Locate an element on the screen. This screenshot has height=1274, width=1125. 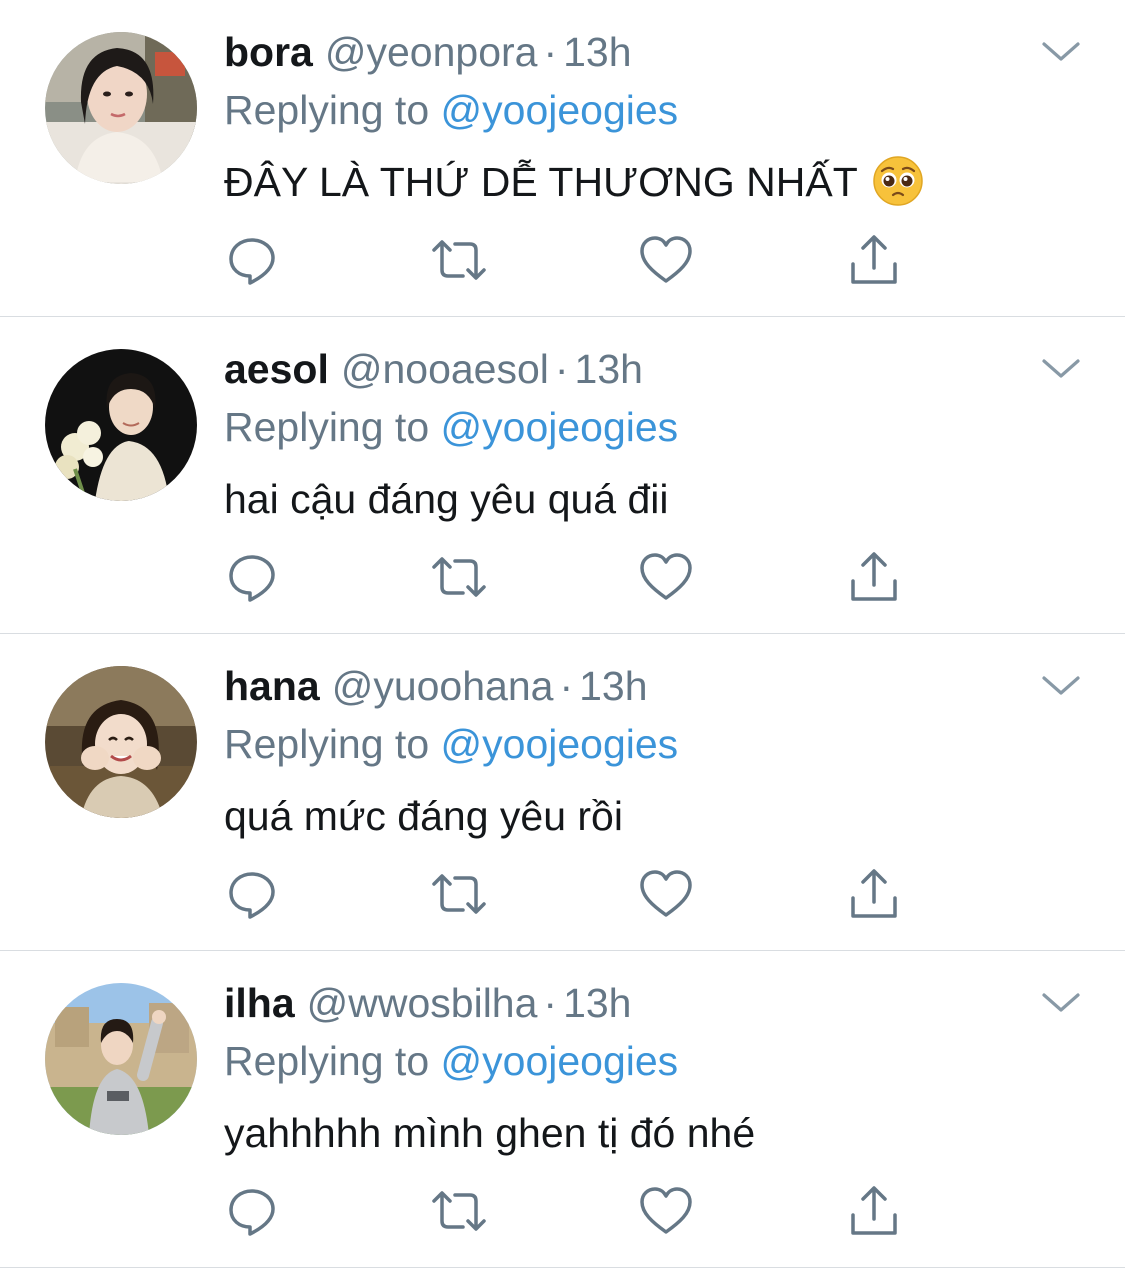
tweet-text-content: yahhhhh mình ghen tị đó nhé is located at coordinates (490, 1133).